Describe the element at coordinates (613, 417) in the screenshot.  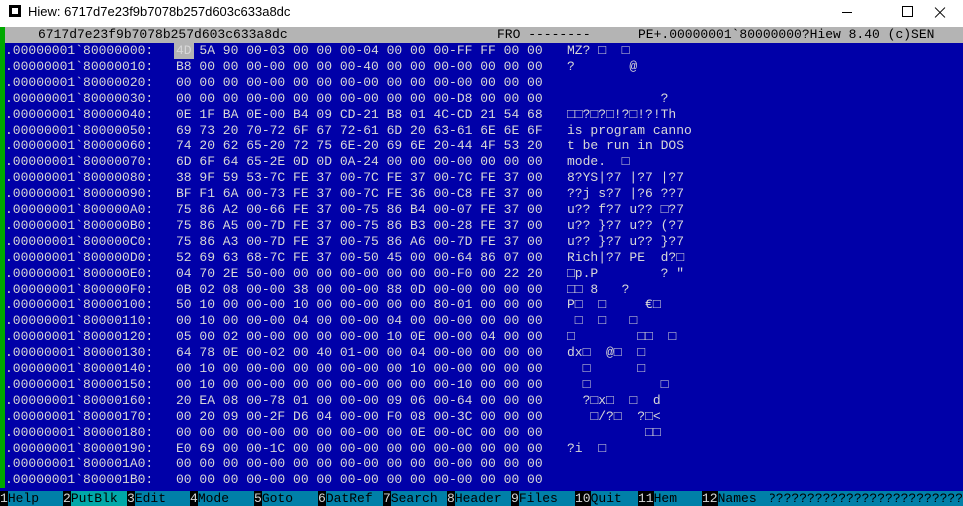
I see `row-ascii: □/?□ ?□<` at that location.